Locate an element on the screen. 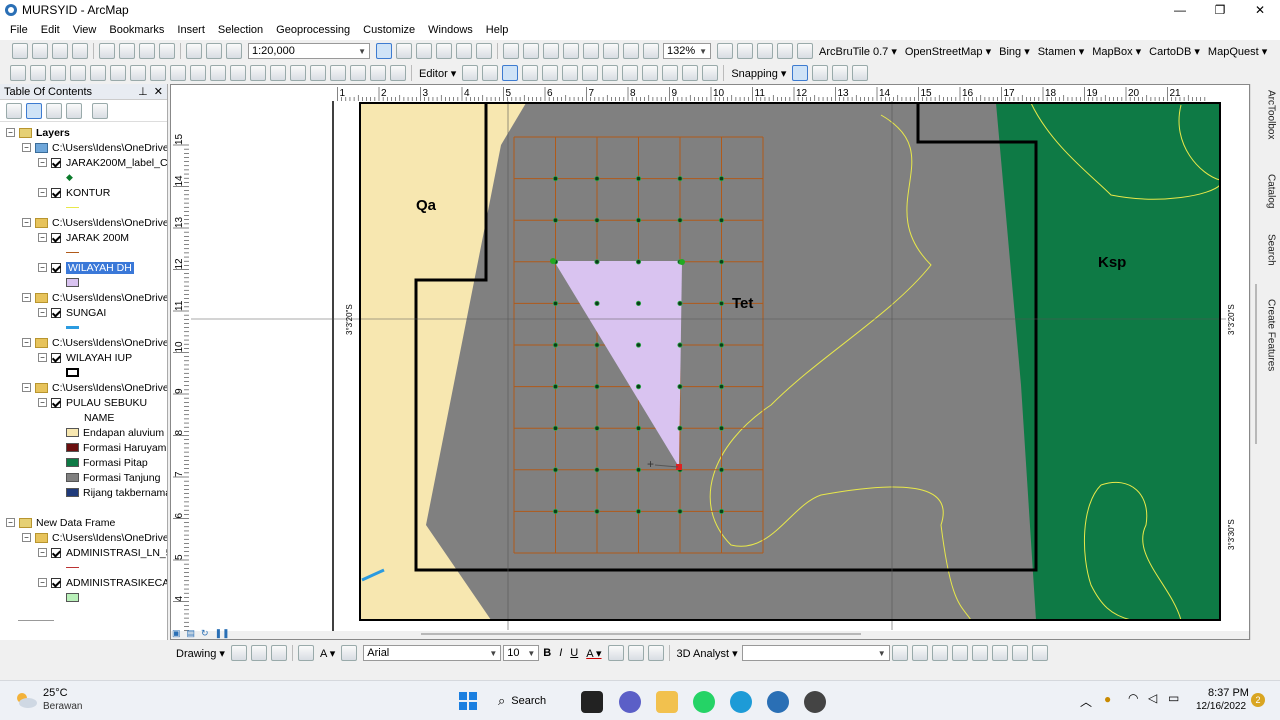 The width and height of the screenshot is (1280, 720). 3d-layer-combo: ▼ is located at coordinates (815, 653).